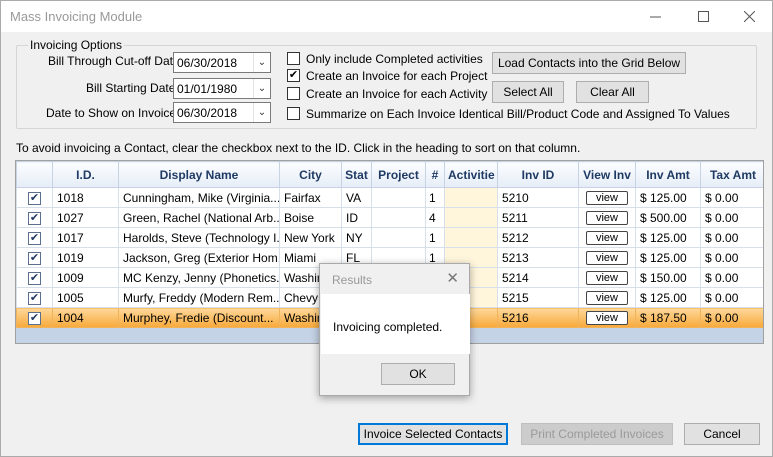 This screenshot has width=773, height=457. Describe the element at coordinates (85, 217) in the screenshot. I see `cell-id: 1027` at that location.